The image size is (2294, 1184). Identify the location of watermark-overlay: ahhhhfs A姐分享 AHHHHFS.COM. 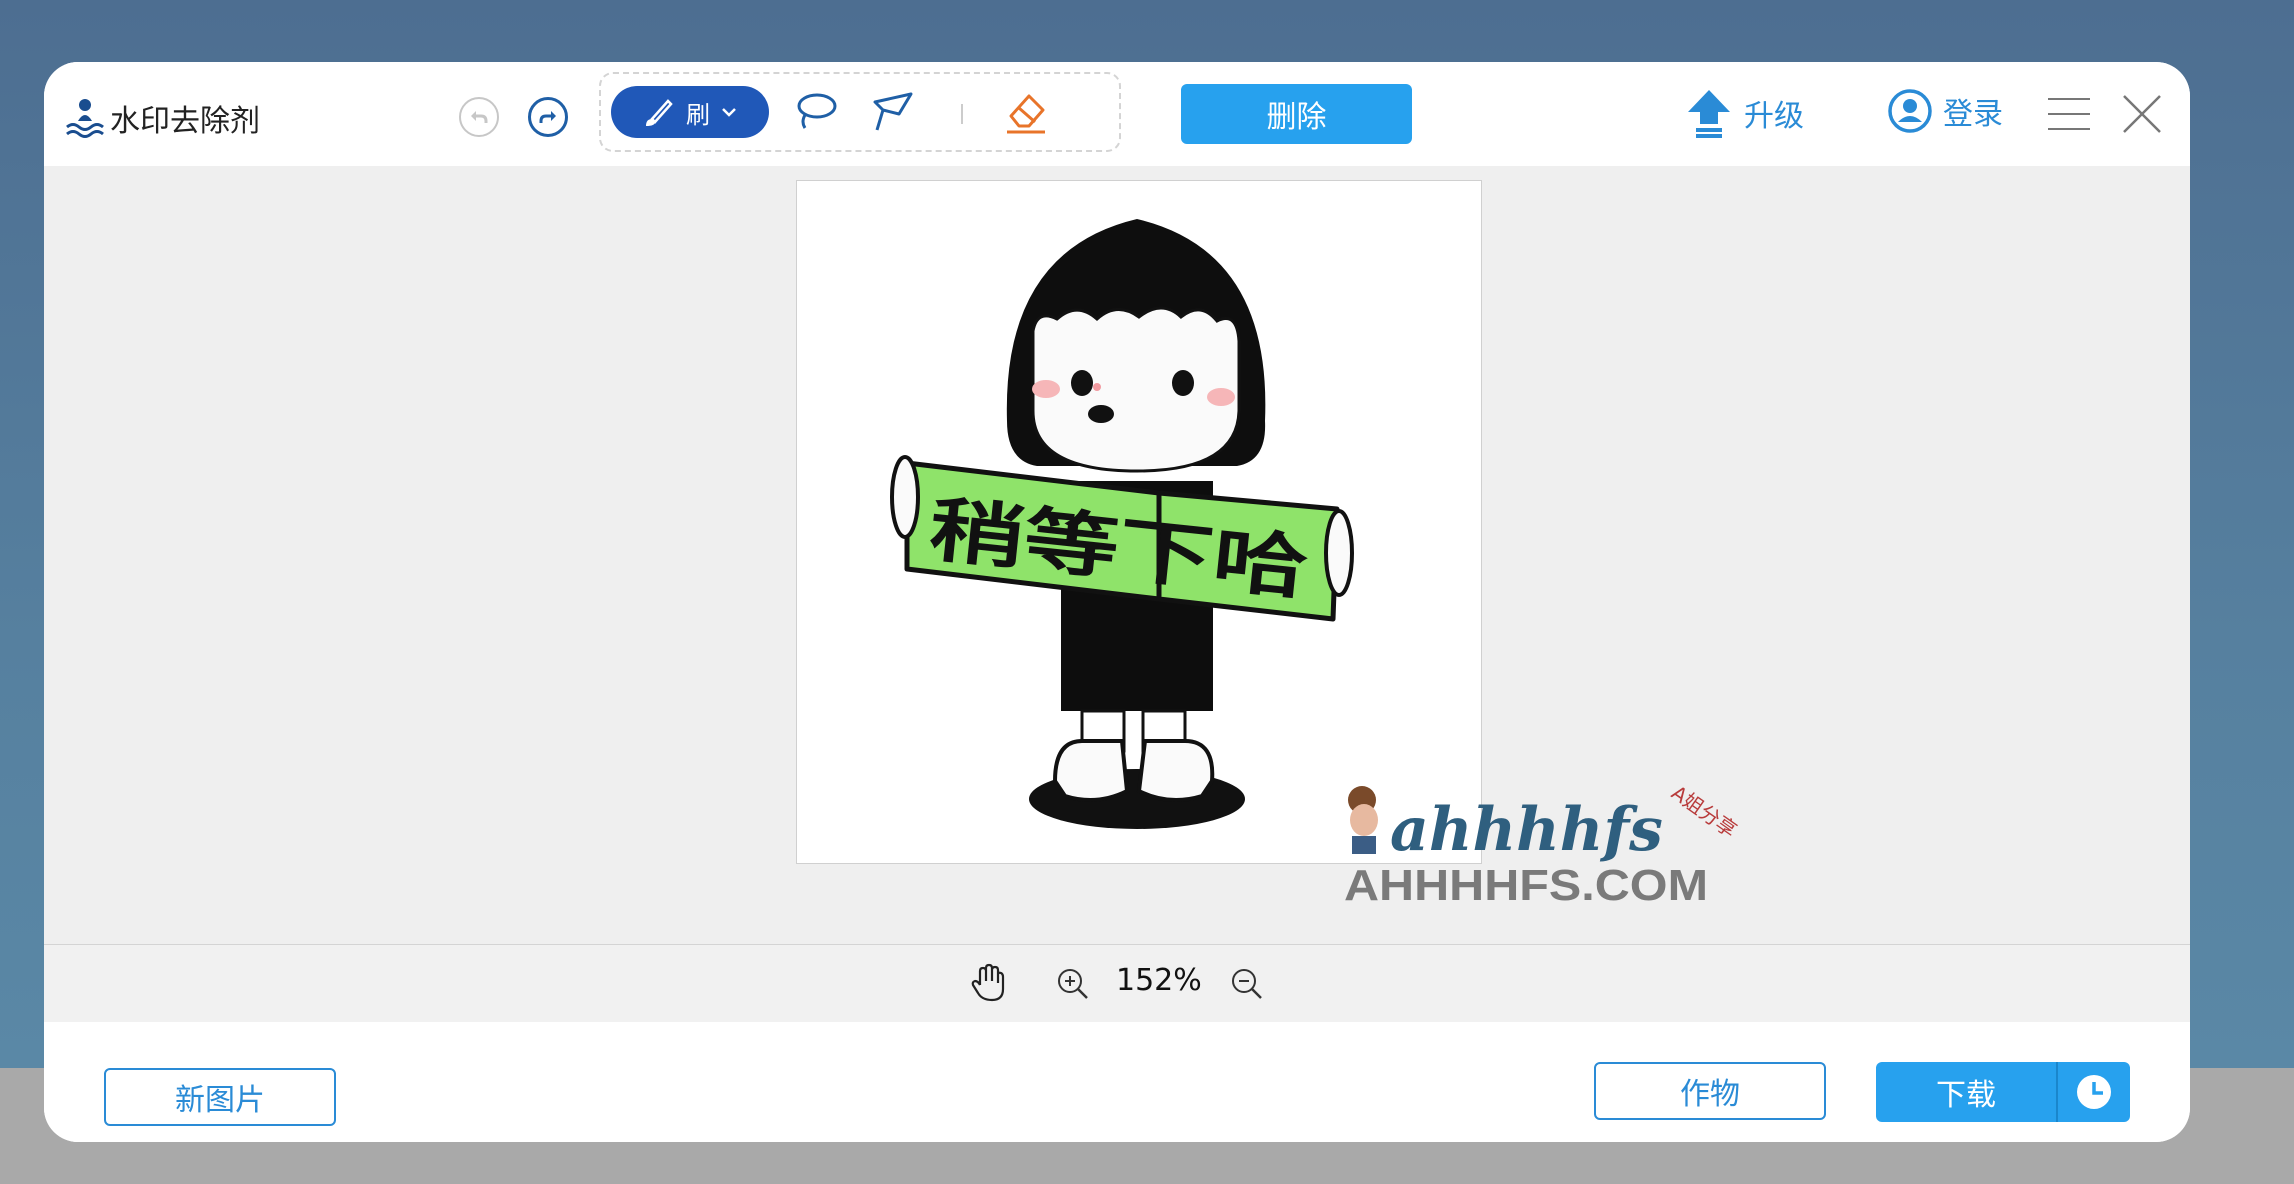
(1542, 845).